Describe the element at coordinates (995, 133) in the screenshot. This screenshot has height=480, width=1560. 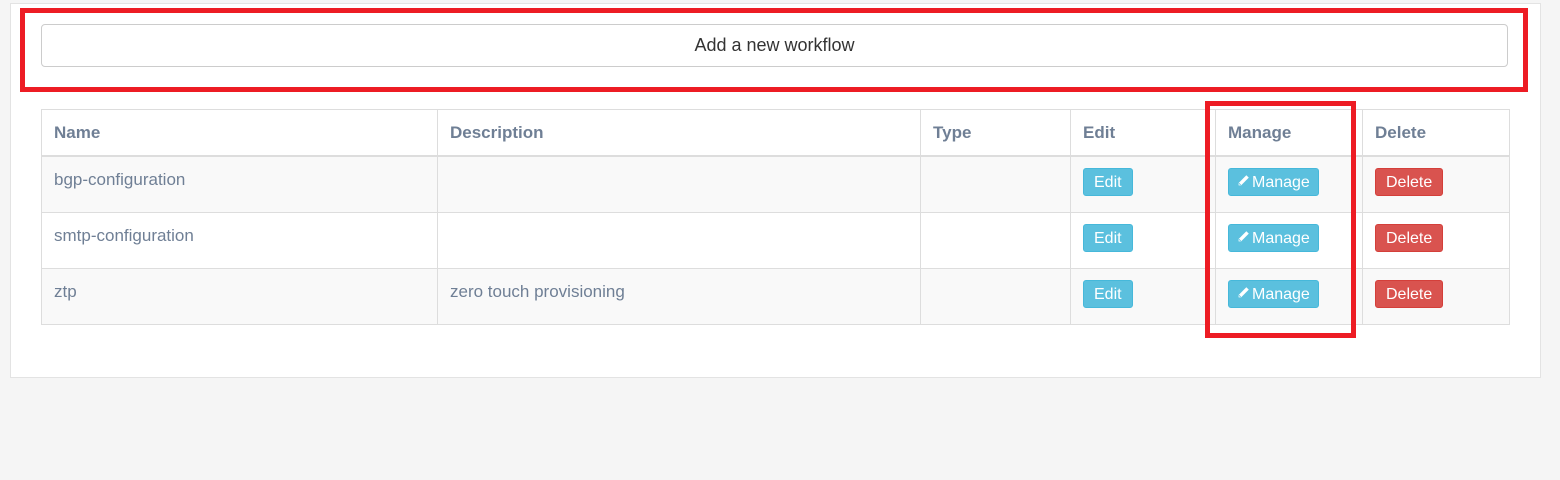
I see `header-type: Type` at that location.